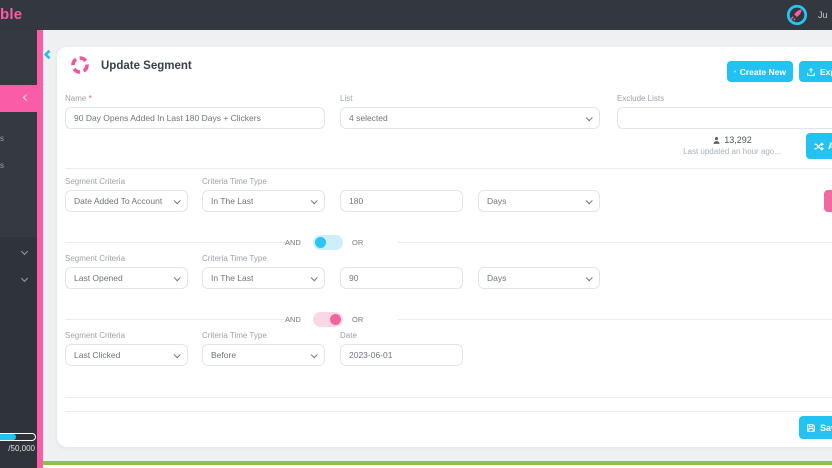  Describe the element at coordinates (826, 71) in the screenshot. I see `export-label: Export` at that location.